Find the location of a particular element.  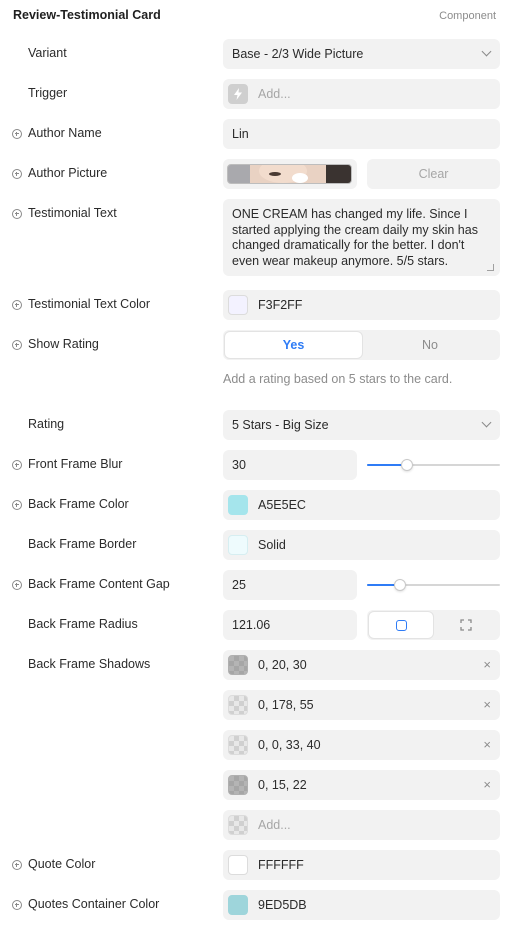

panel-title: Review-Testimonial Card is located at coordinates (87, 15).